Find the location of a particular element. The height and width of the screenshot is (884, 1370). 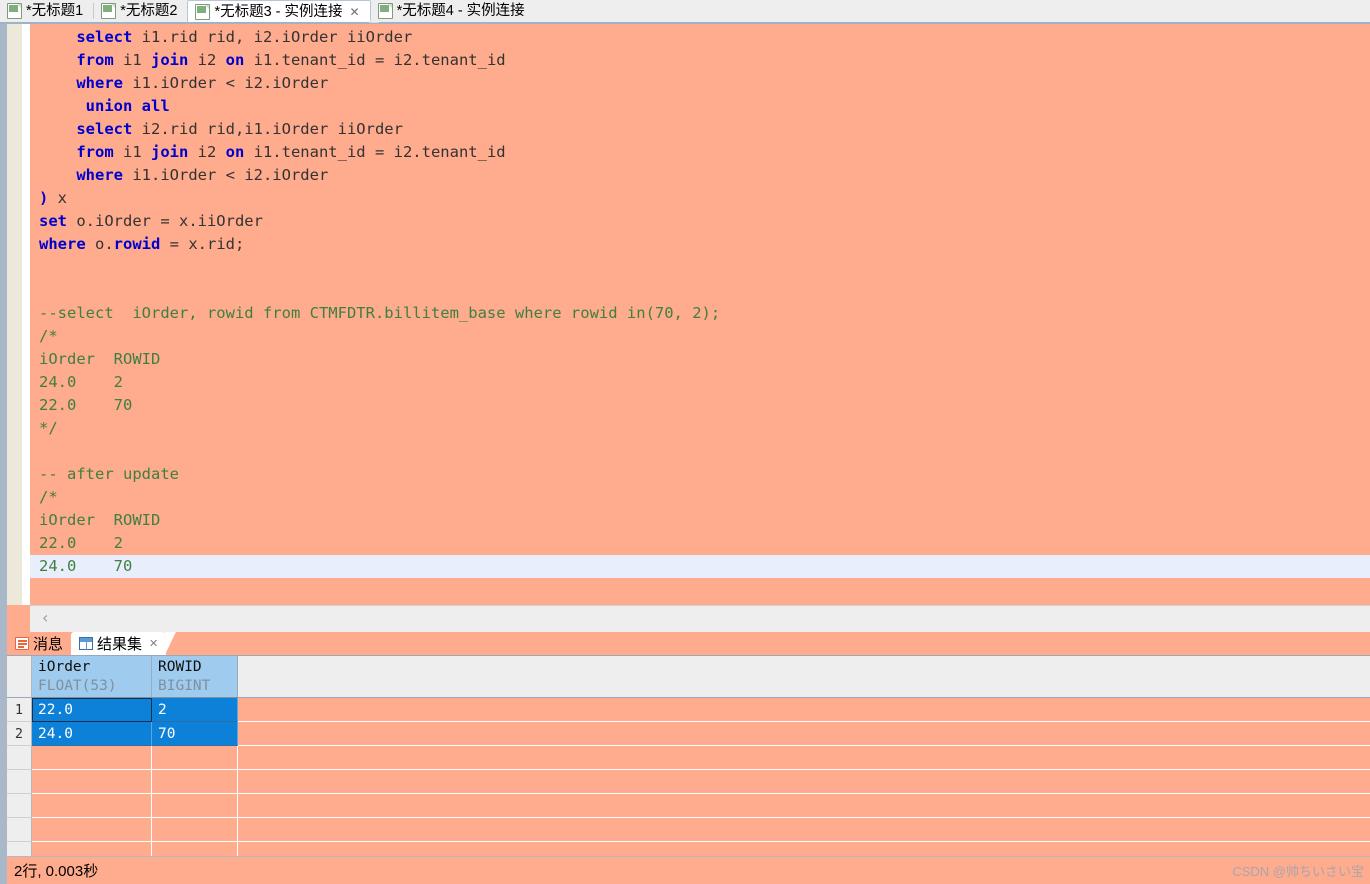

code-line: set o.iOrder = x.iiOrder is located at coordinates (700, 221).